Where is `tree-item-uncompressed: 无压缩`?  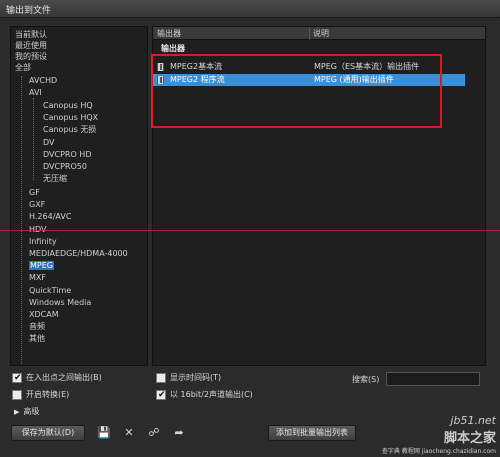
tree-item-uncompressed: 无压缩 is located at coordinates (55, 178).